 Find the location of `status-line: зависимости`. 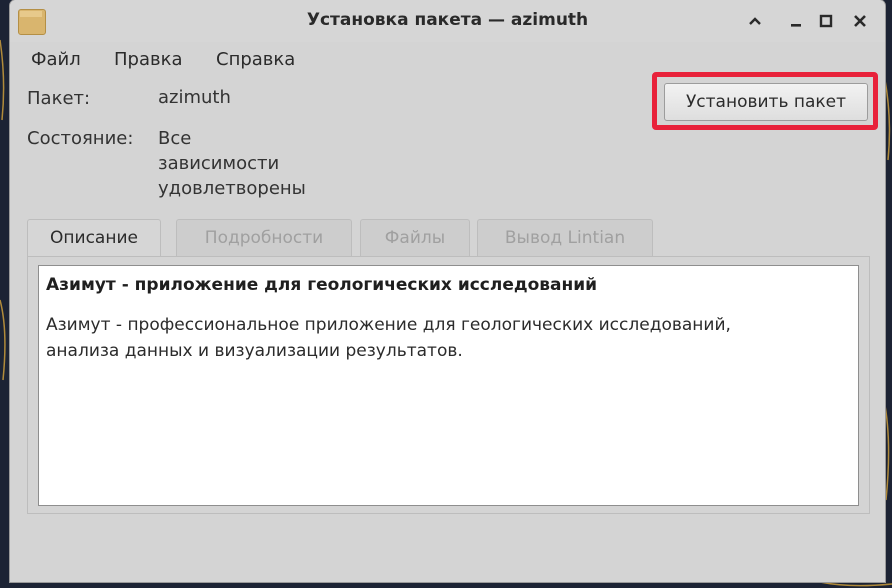

status-line: зависимости is located at coordinates (219, 163).